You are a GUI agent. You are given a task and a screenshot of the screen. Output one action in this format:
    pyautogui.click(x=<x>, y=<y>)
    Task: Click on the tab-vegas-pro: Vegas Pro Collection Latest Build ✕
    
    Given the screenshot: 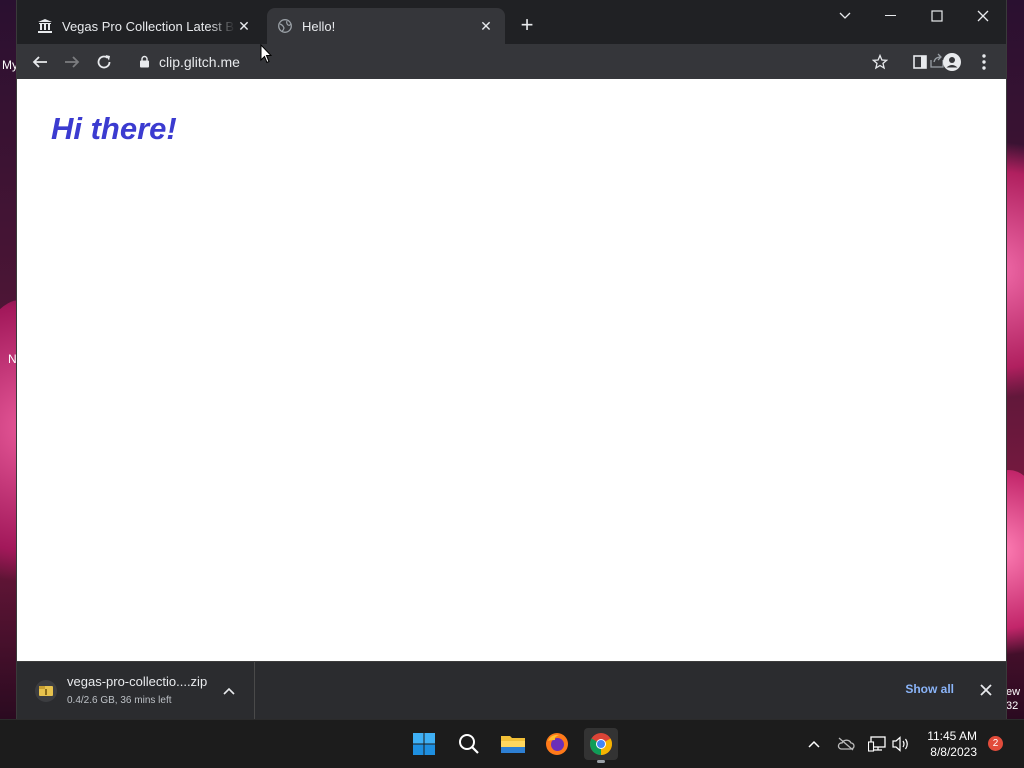 What is the action you would take?
    pyautogui.click(x=145, y=26)
    